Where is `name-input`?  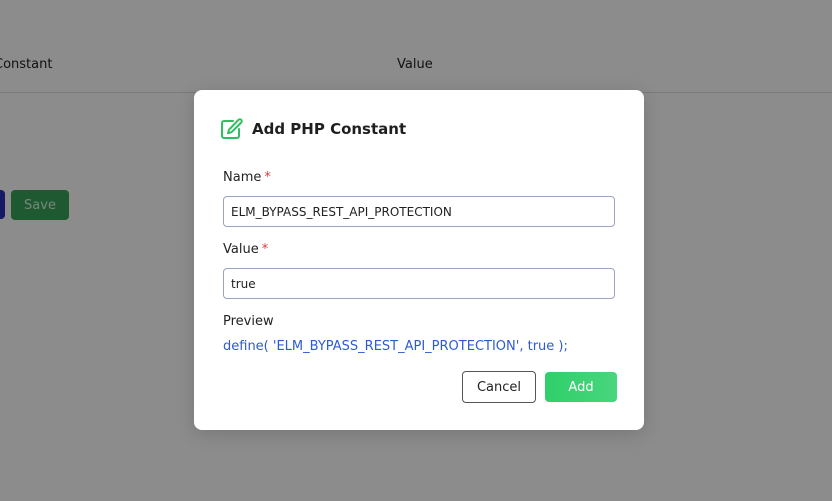
name-input is located at coordinates (419, 211).